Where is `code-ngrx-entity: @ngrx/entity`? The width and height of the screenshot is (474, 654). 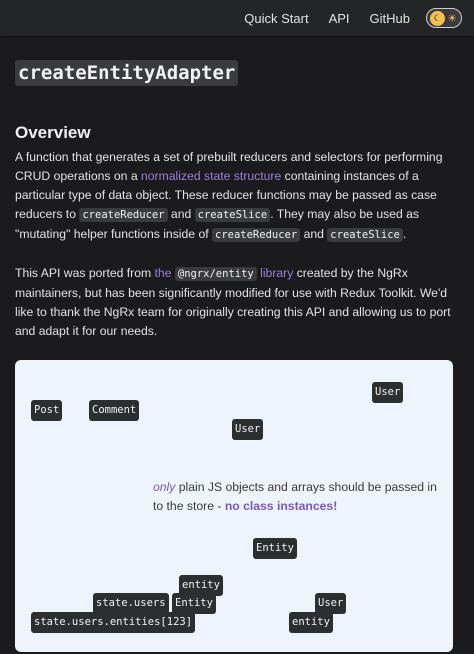
code-ngrx-entity: @ngrx/entity is located at coordinates (215, 274).